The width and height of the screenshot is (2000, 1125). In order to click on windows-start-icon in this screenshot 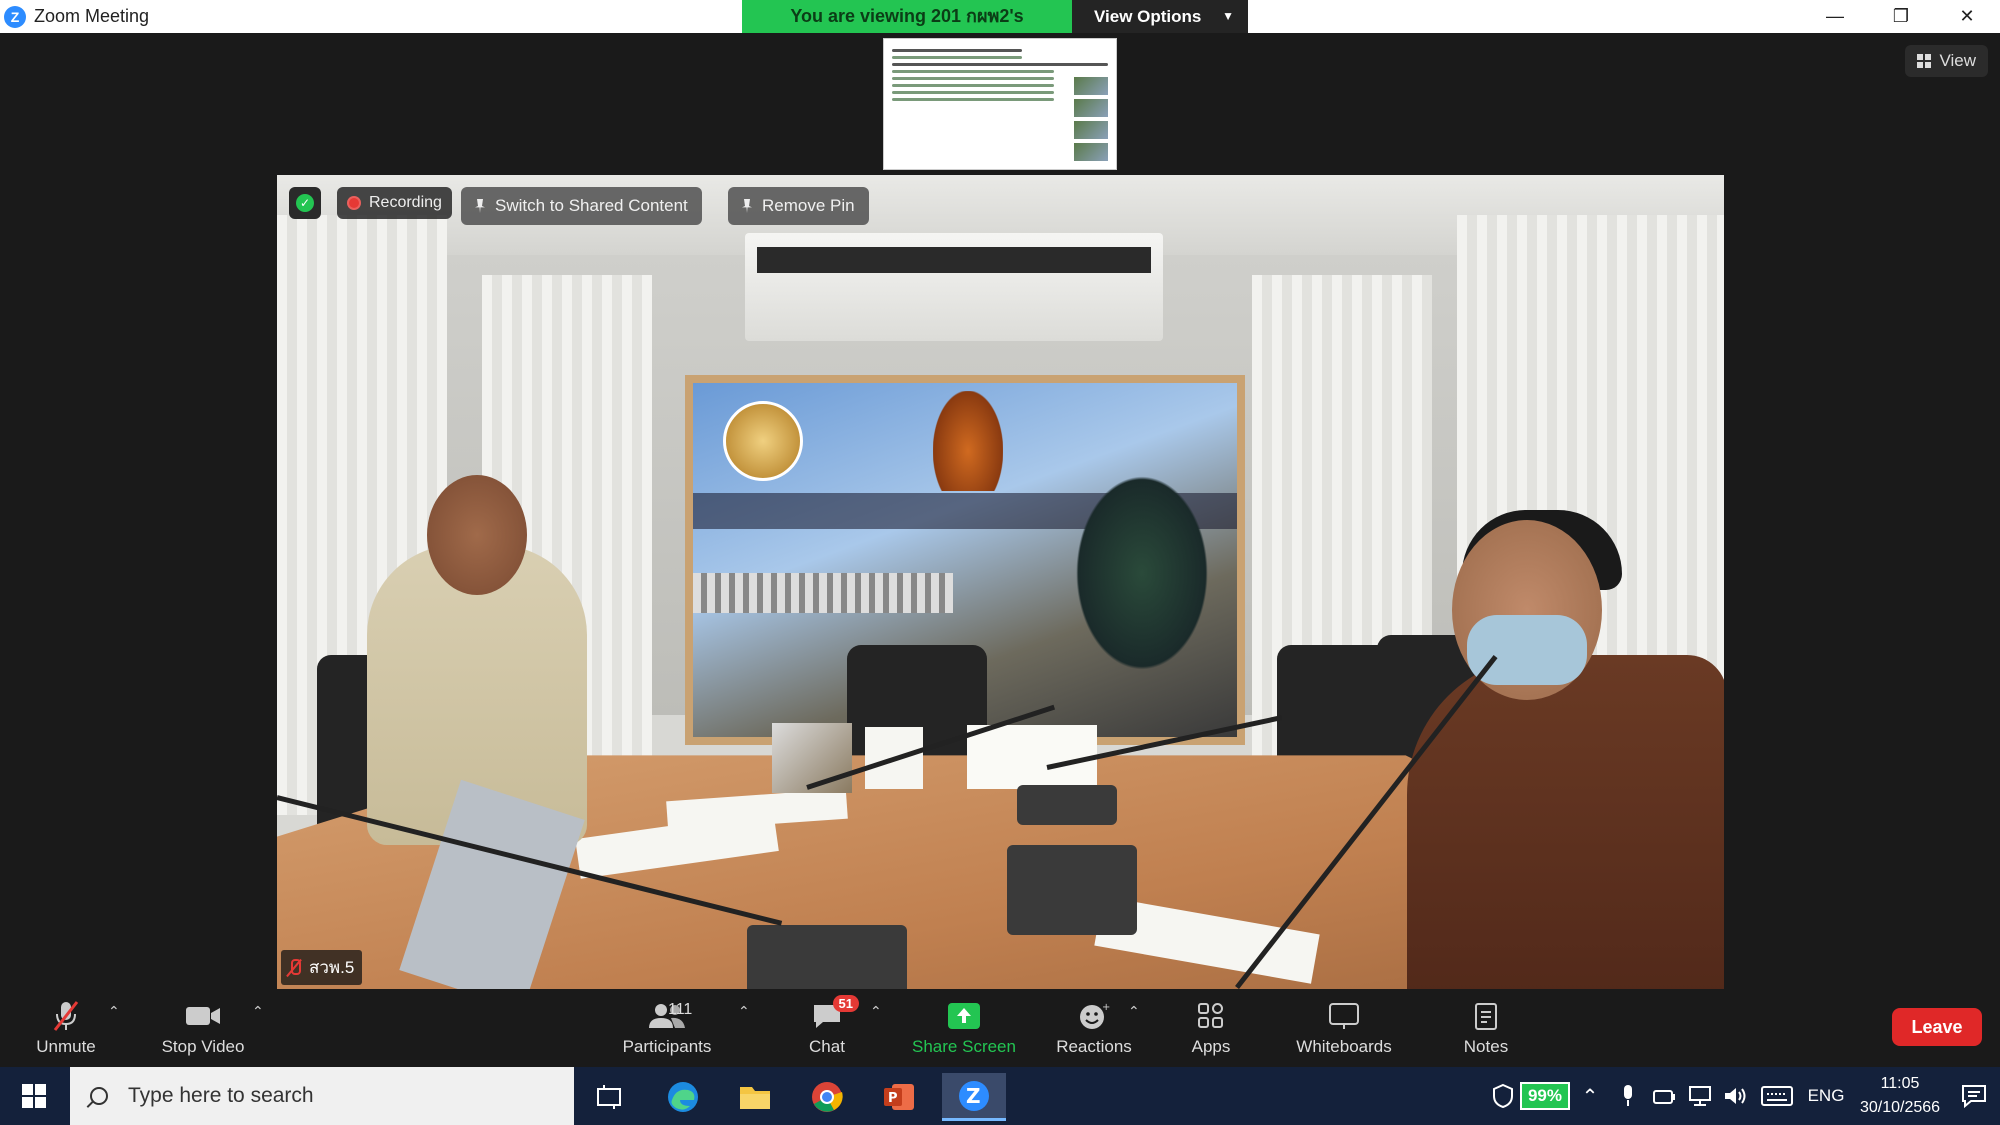, I will do `click(34, 1096)`.